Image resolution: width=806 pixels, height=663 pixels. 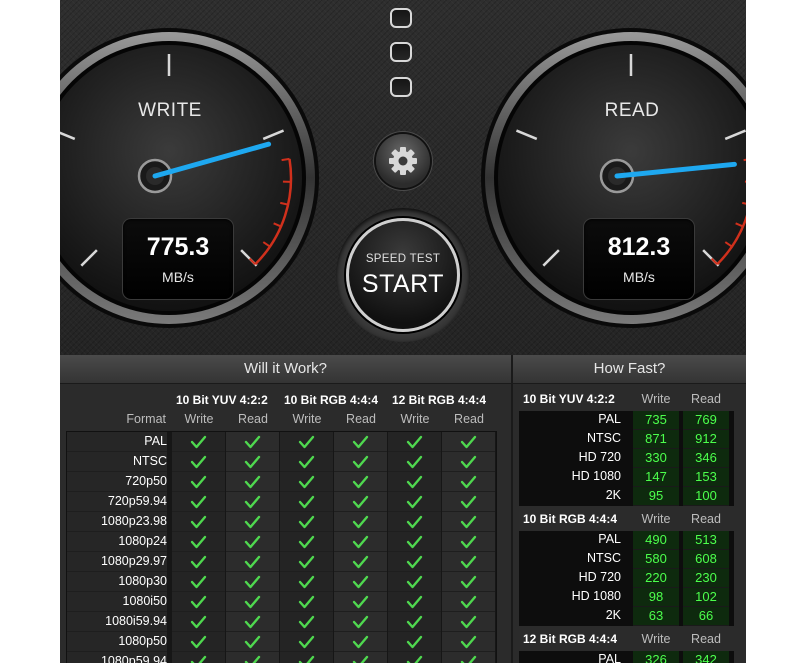 I want to click on fast-write-value: 98, so click(x=656, y=597).